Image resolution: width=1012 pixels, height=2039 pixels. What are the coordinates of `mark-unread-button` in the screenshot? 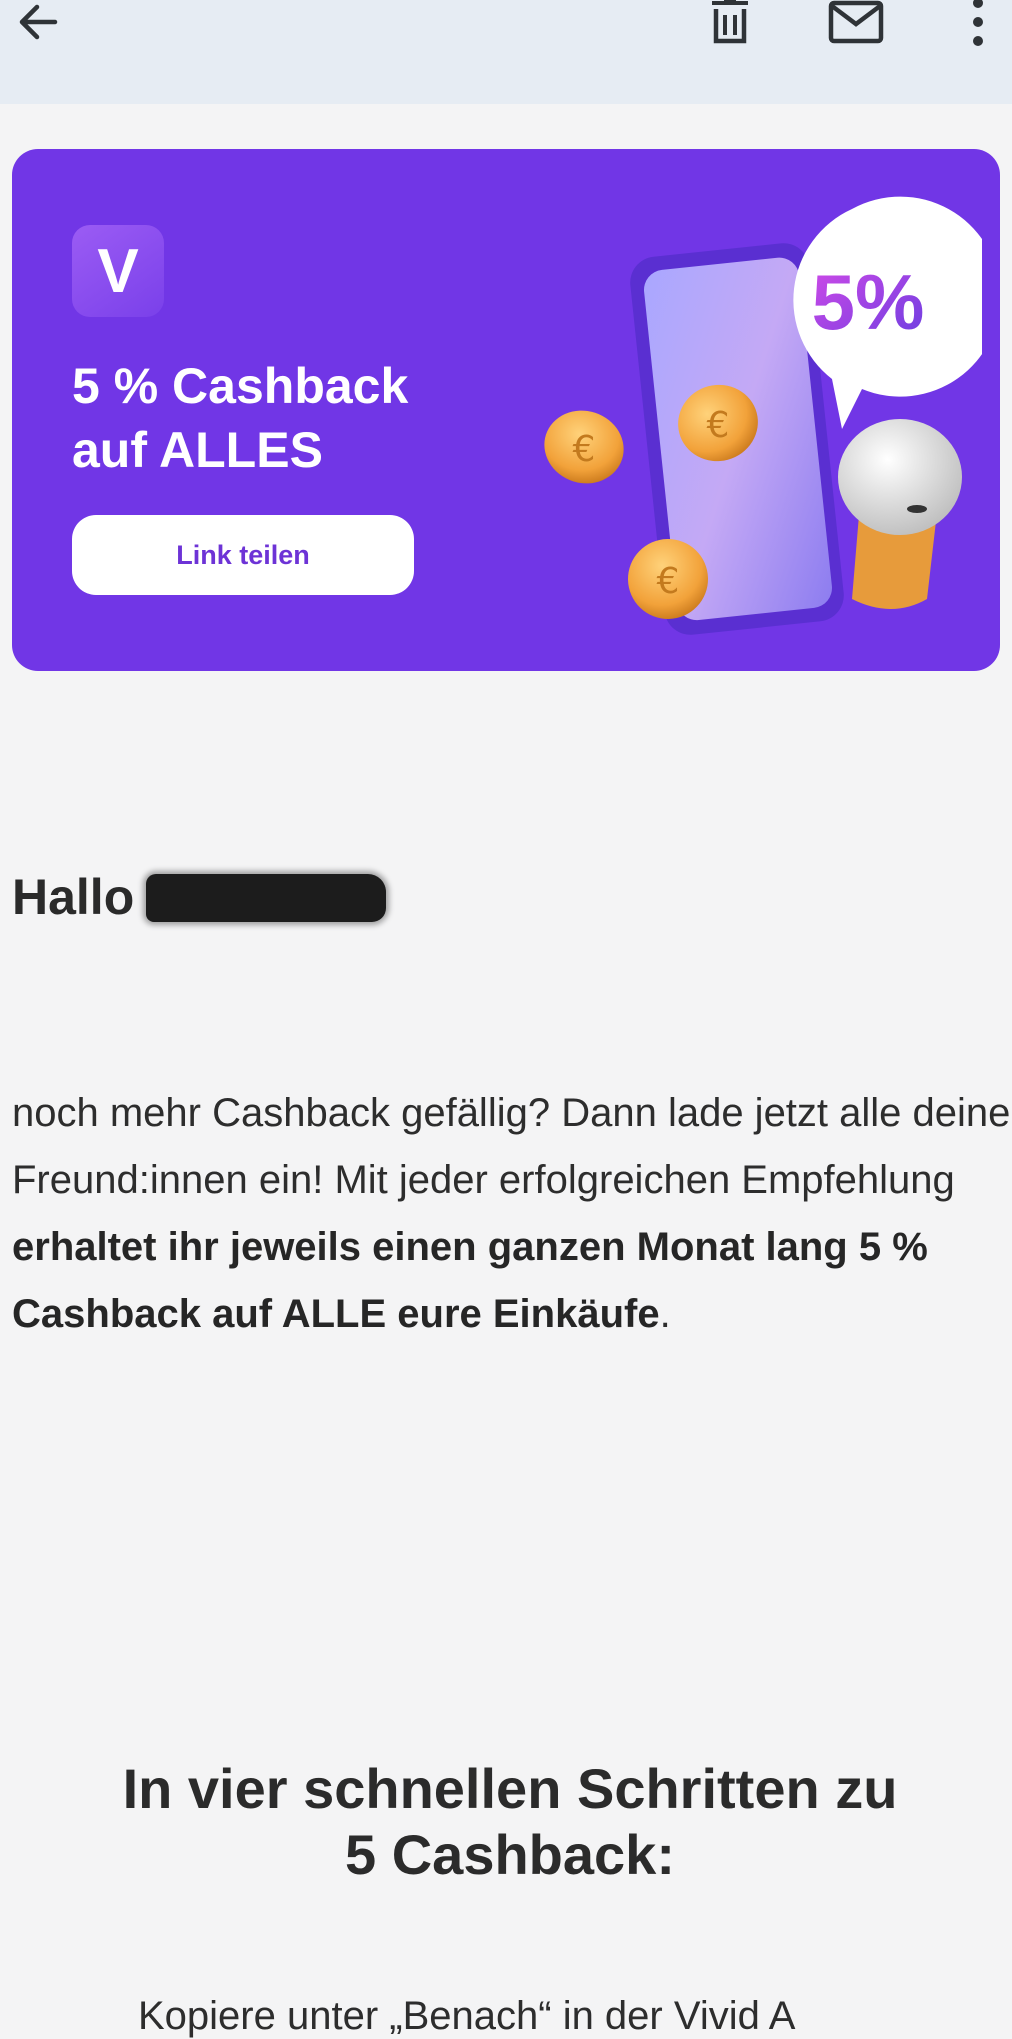 It's located at (856, 26).